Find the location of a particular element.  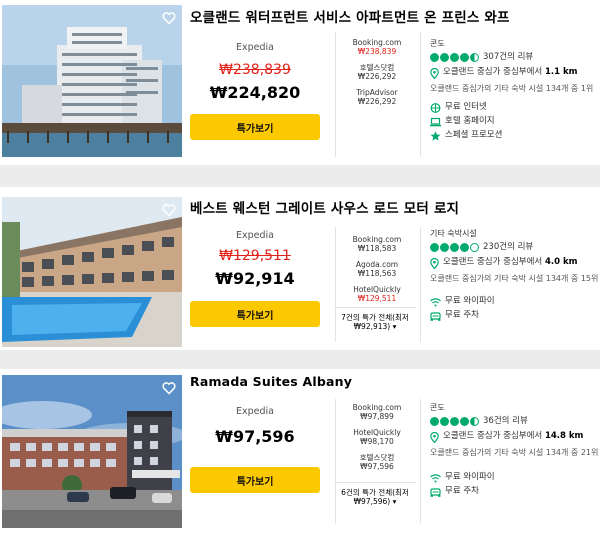

rating: 307건의 리뷰 is located at coordinates (515, 57).